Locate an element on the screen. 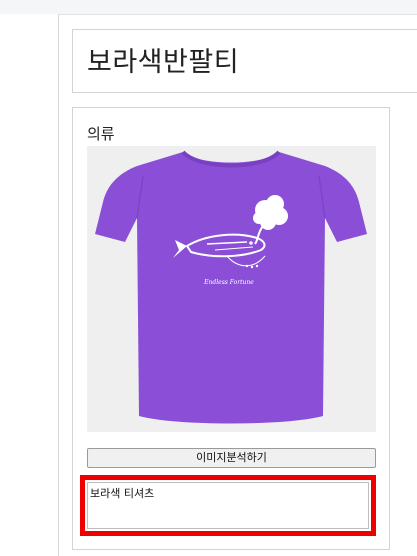 The height and width of the screenshot is (556, 417). page-title: 보라색반팔티 is located at coordinates (163, 62).